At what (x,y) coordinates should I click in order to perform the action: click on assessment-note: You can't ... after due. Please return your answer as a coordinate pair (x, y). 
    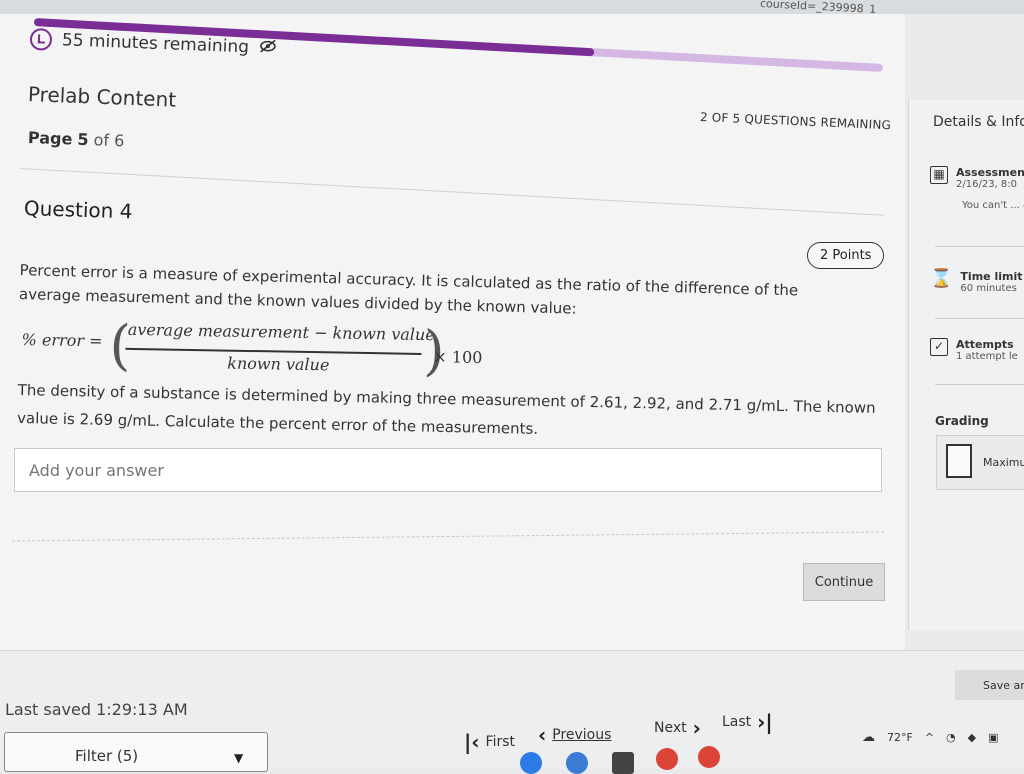
    Looking at the image, I should click on (993, 205).